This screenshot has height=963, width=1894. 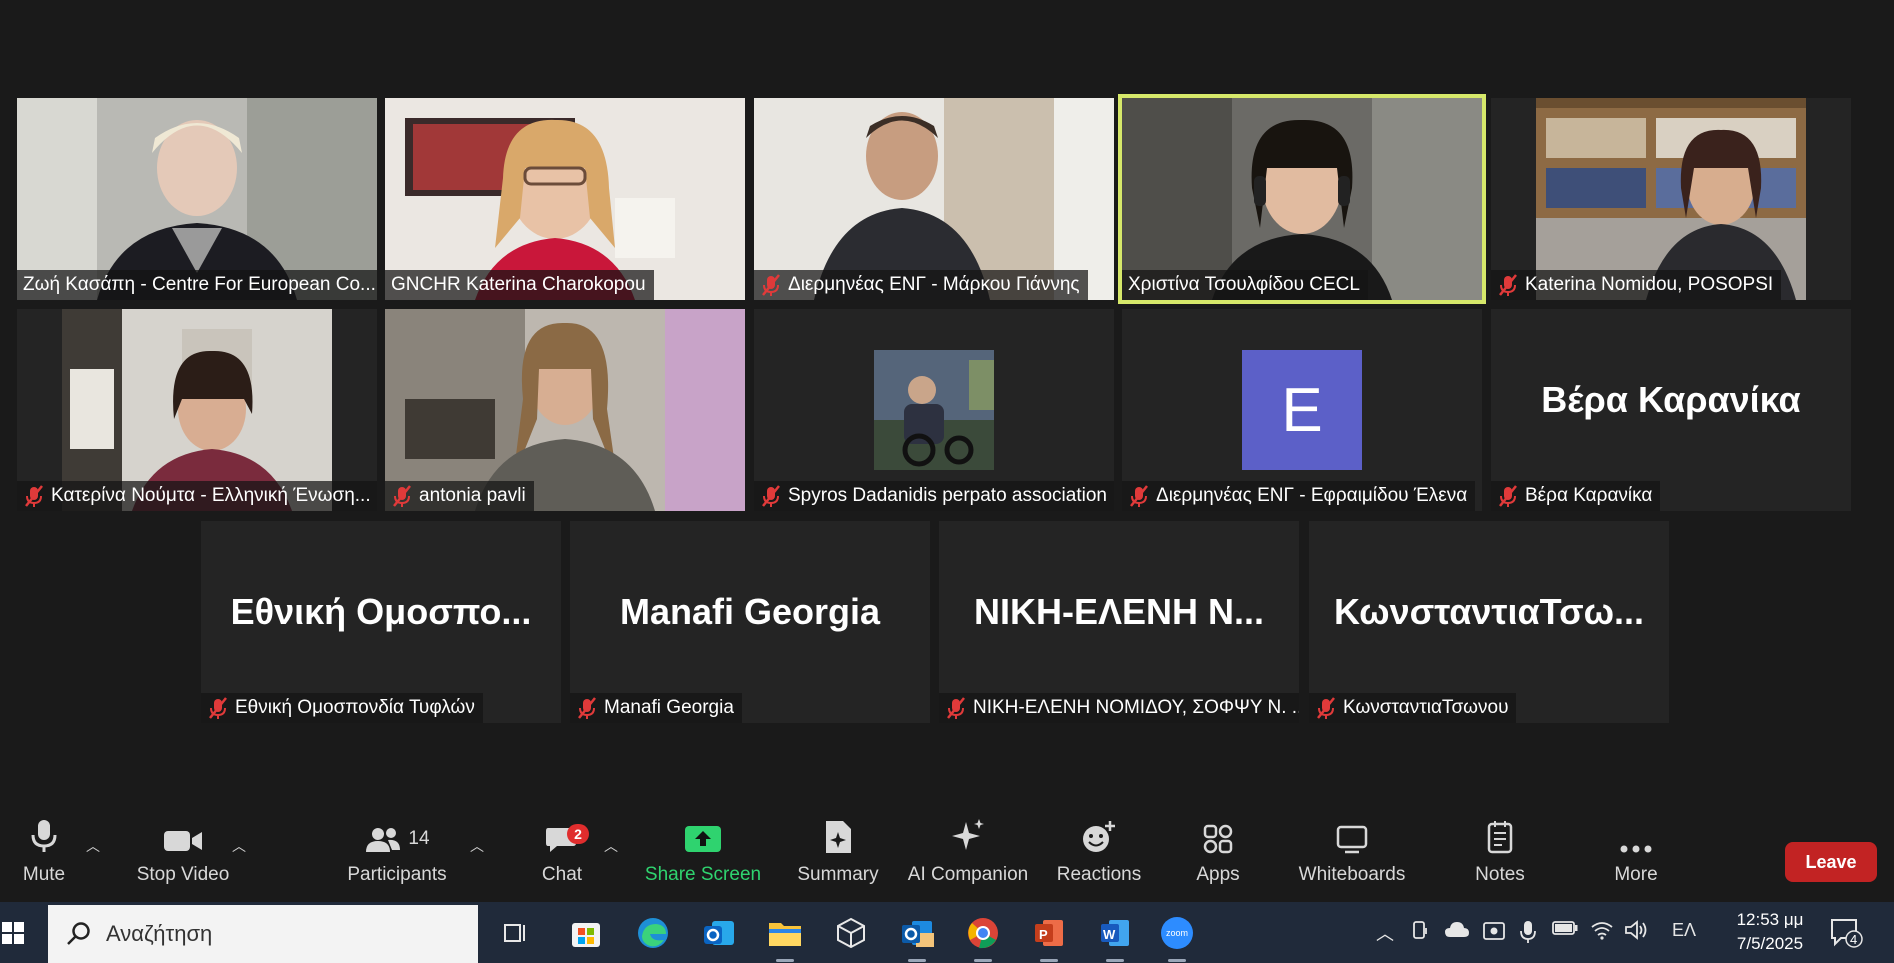 What do you see at coordinates (669, 707) in the screenshot?
I see `participant-name: Manafi Georgia` at bounding box center [669, 707].